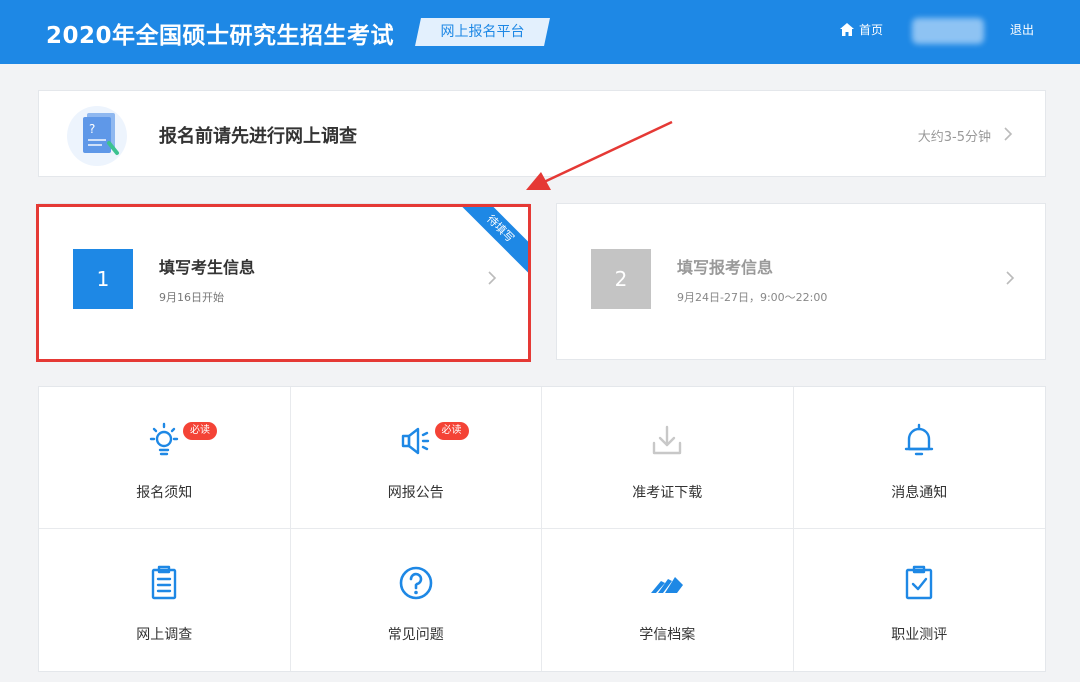 The width and height of the screenshot is (1080, 682). What do you see at coordinates (667, 585) in the screenshot?
I see `archive-icon` at bounding box center [667, 585].